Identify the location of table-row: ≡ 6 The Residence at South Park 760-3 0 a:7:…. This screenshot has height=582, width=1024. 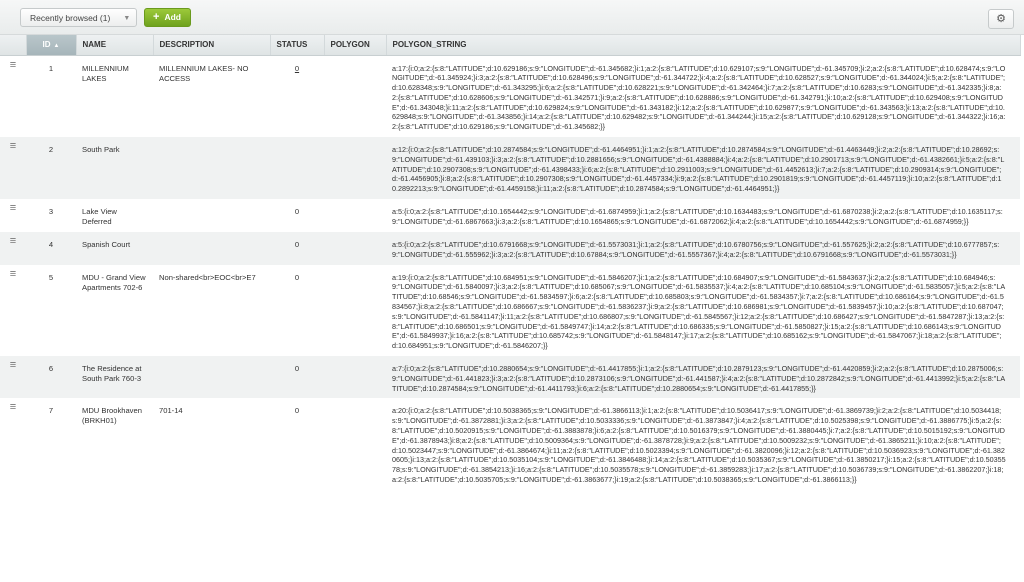
(510, 377).